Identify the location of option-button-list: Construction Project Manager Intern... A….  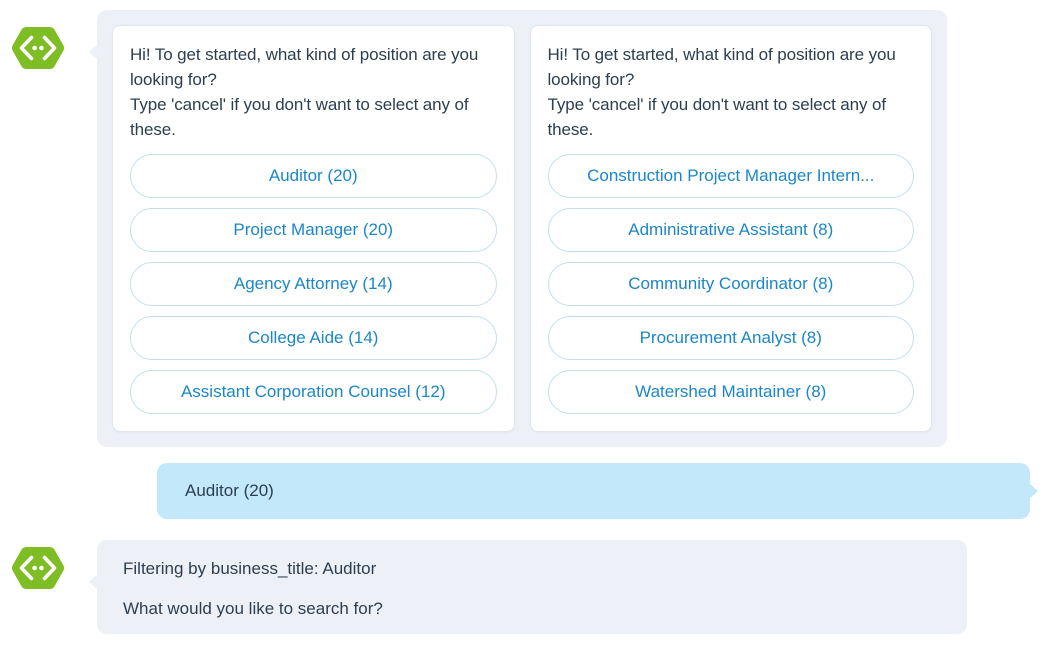
(730, 284).